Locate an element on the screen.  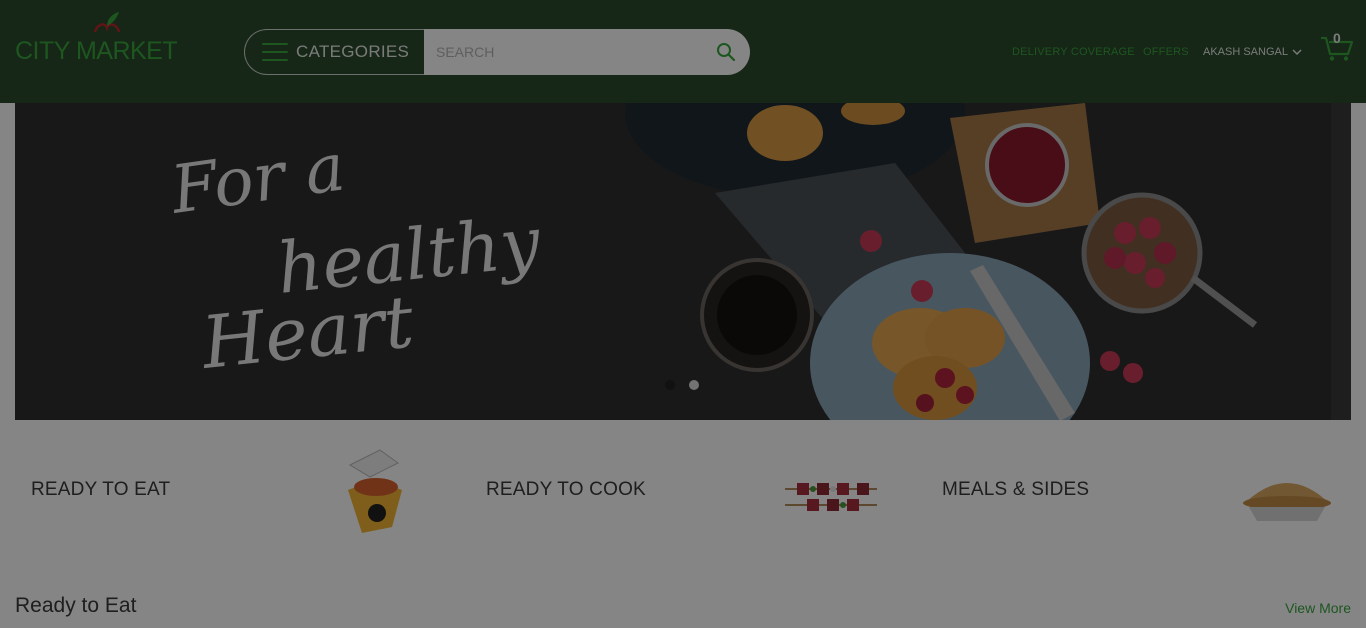
cart-count-badge: 0 is located at coordinates (1337, 38).